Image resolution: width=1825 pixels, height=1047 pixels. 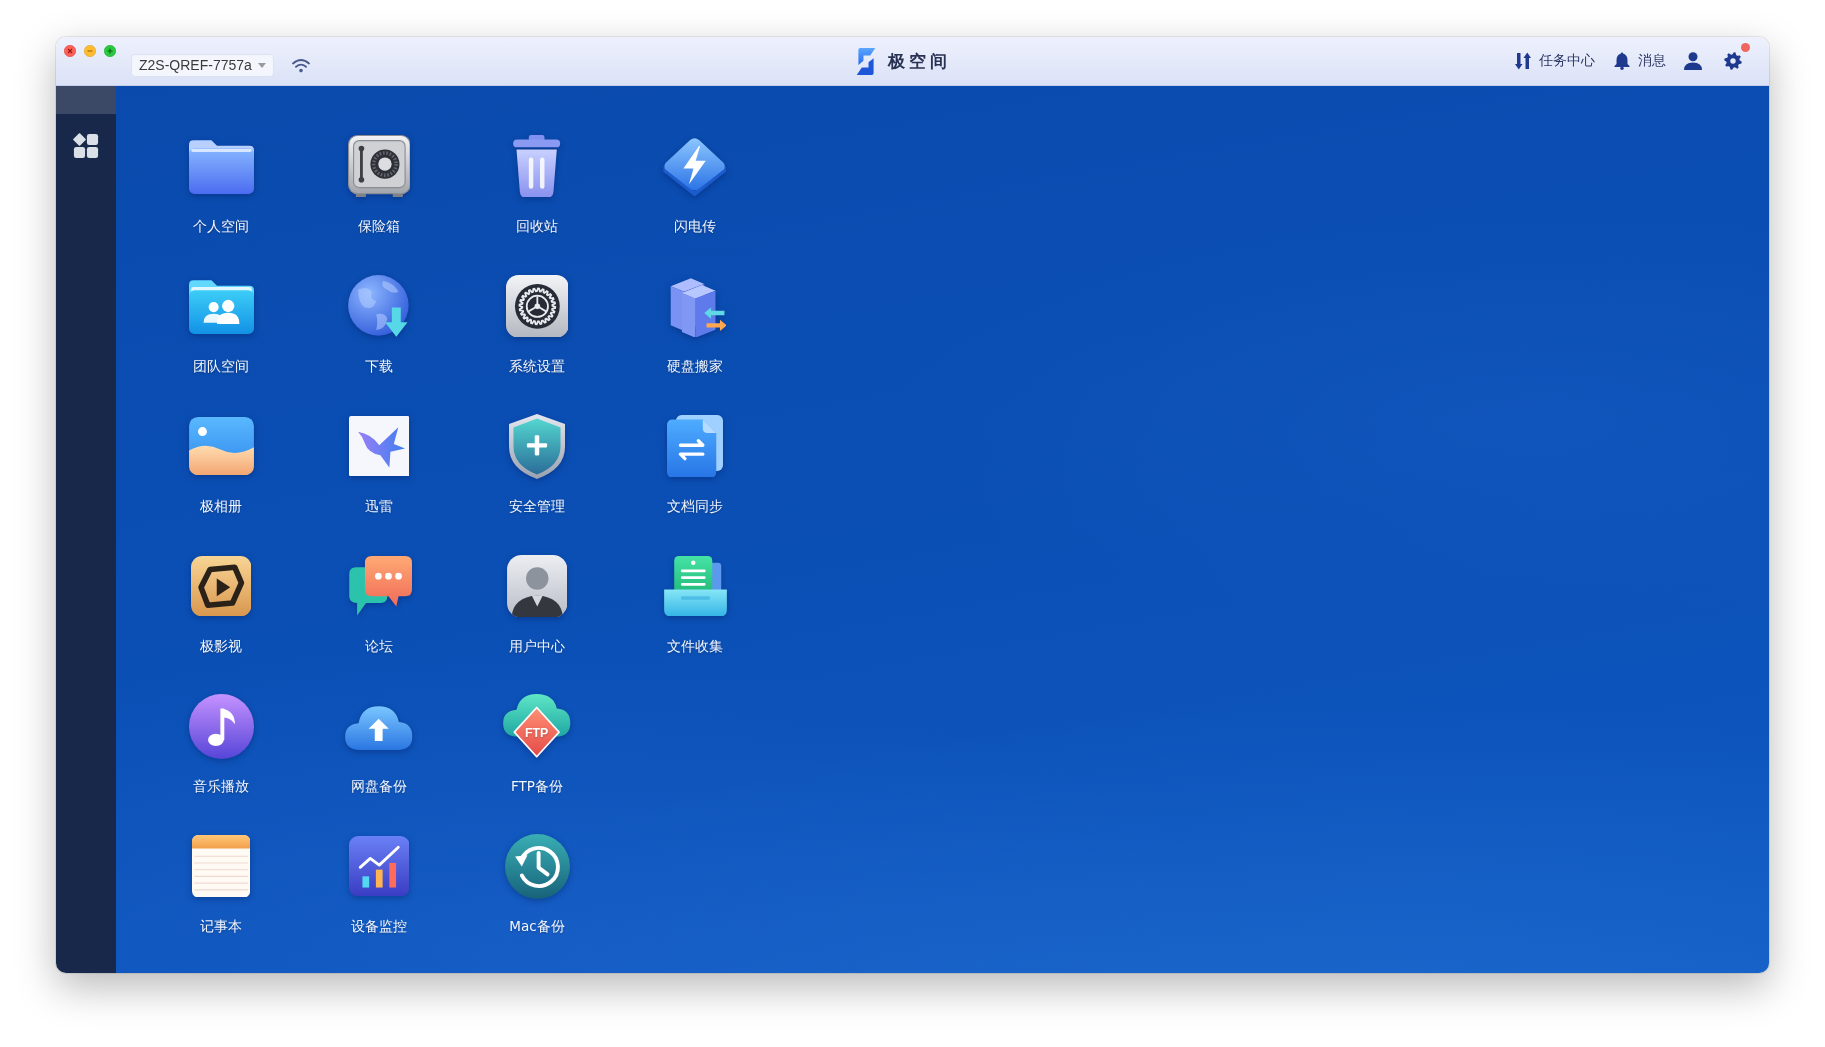 What do you see at coordinates (221, 166) in the screenshot?
I see `folder-icon` at bounding box center [221, 166].